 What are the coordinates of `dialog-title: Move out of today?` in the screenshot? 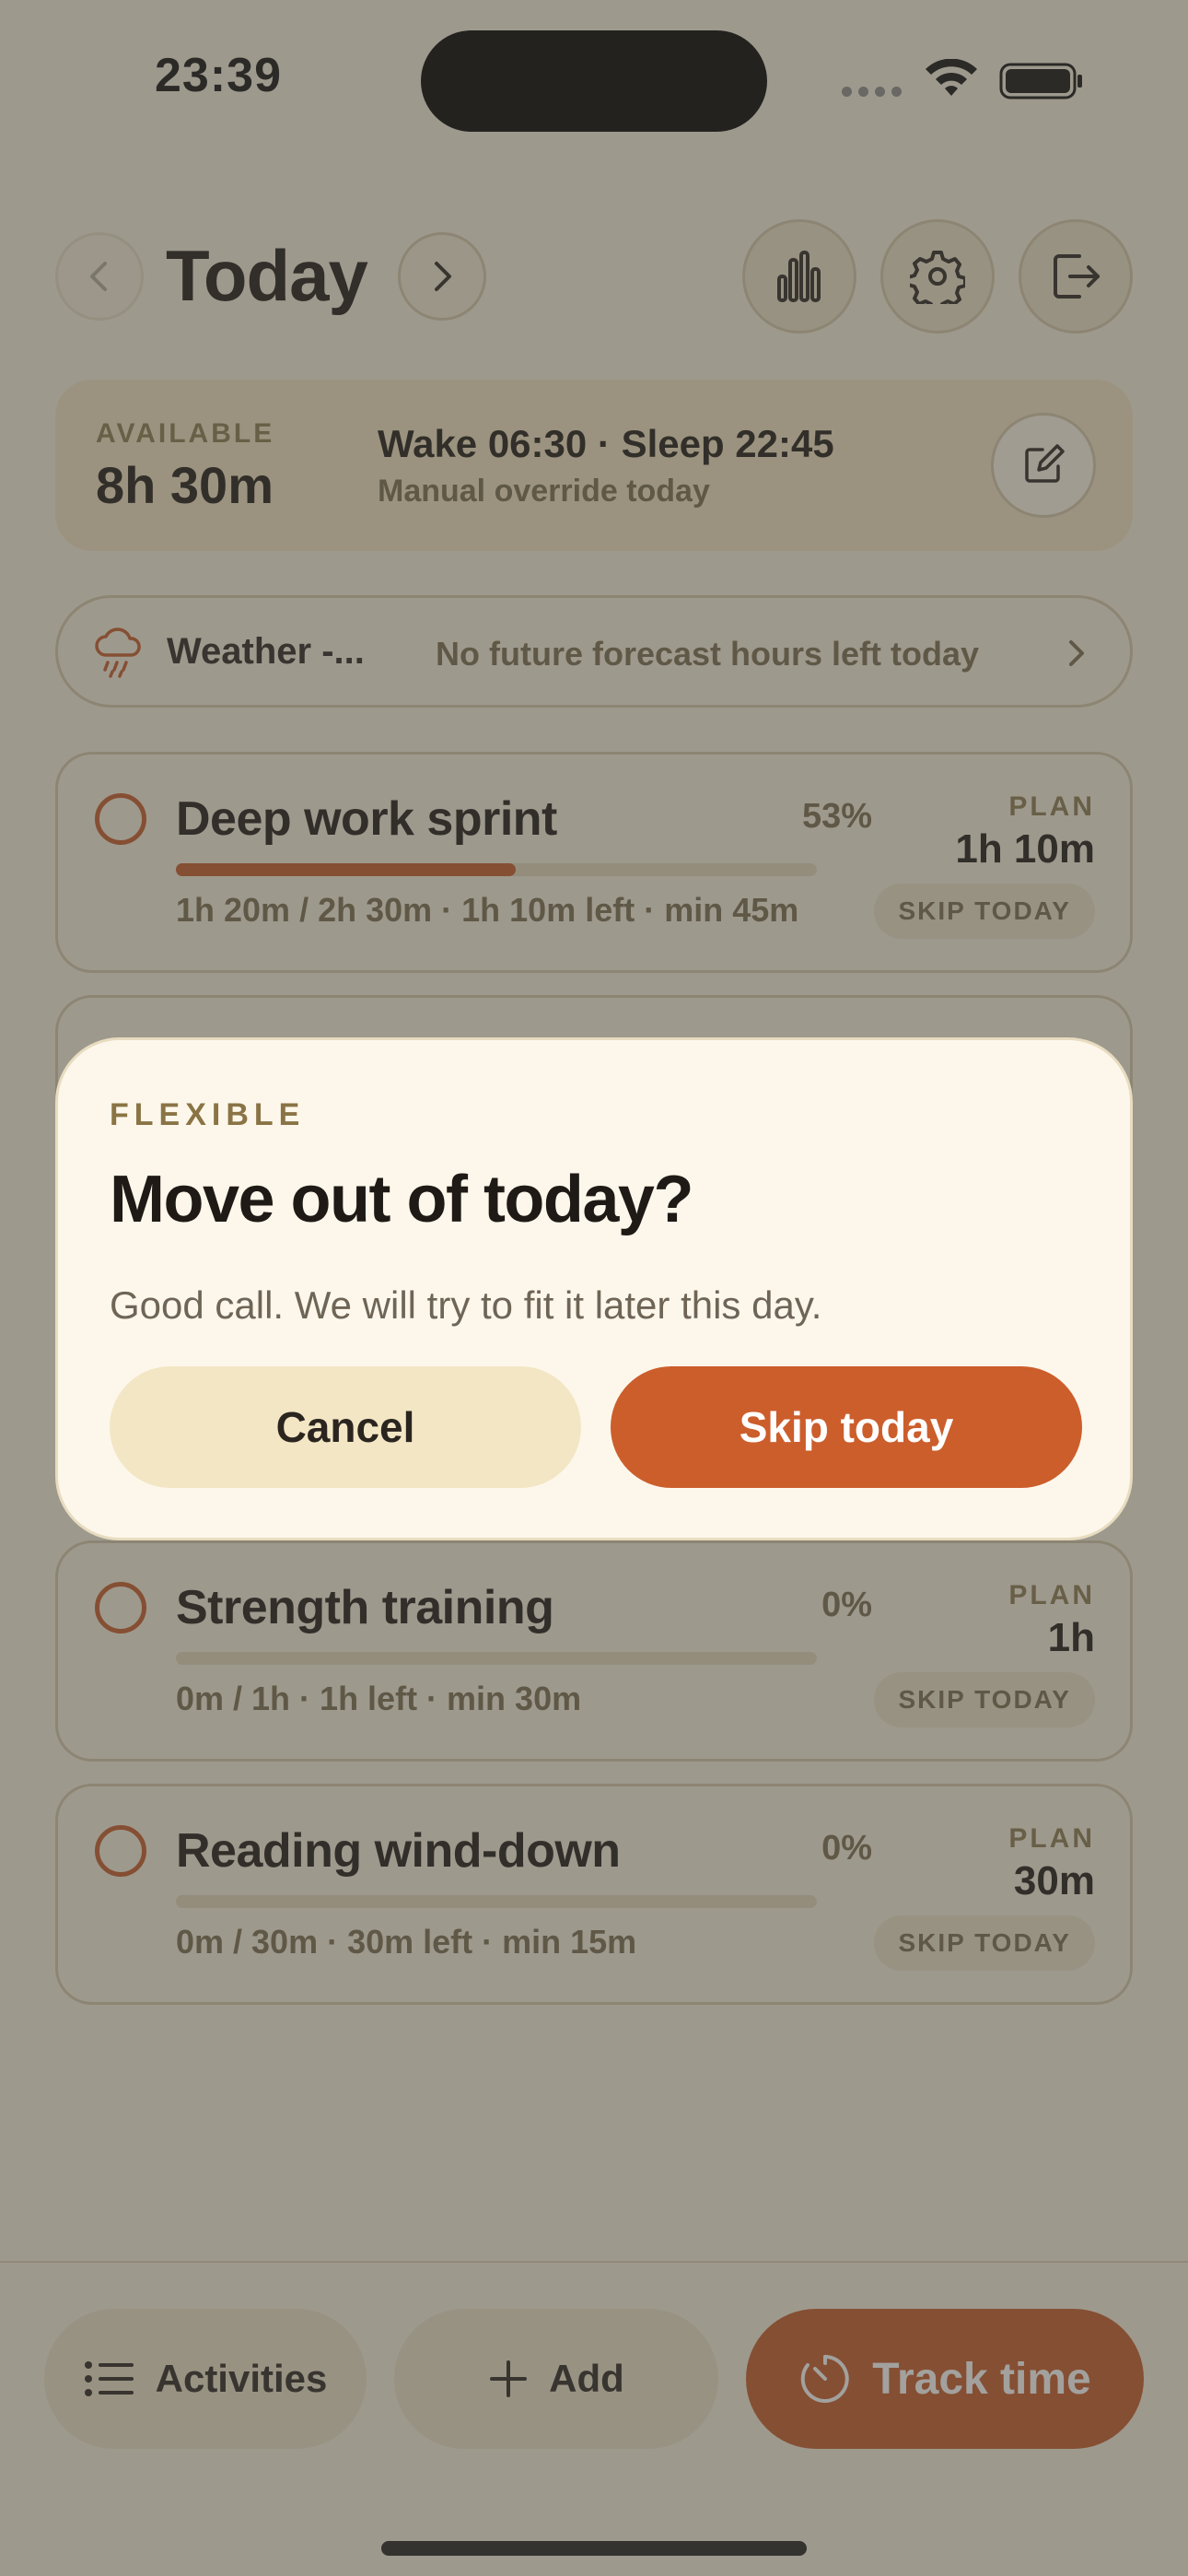 It's located at (401, 1199).